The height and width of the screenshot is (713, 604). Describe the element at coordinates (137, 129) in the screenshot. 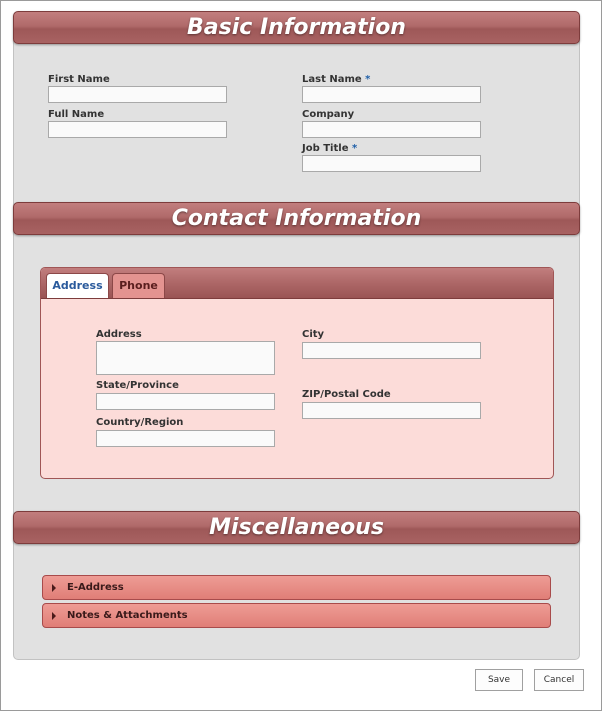

I see `full-name-input` at that location.